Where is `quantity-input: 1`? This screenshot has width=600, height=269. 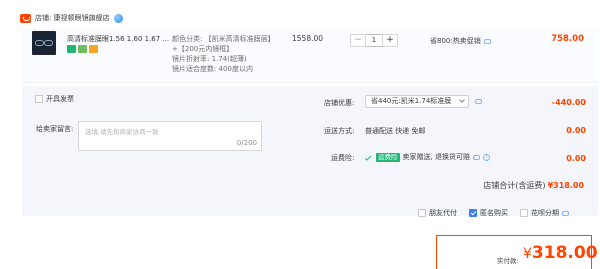 quantity-input: 1 is located at coordinates (374, 40).